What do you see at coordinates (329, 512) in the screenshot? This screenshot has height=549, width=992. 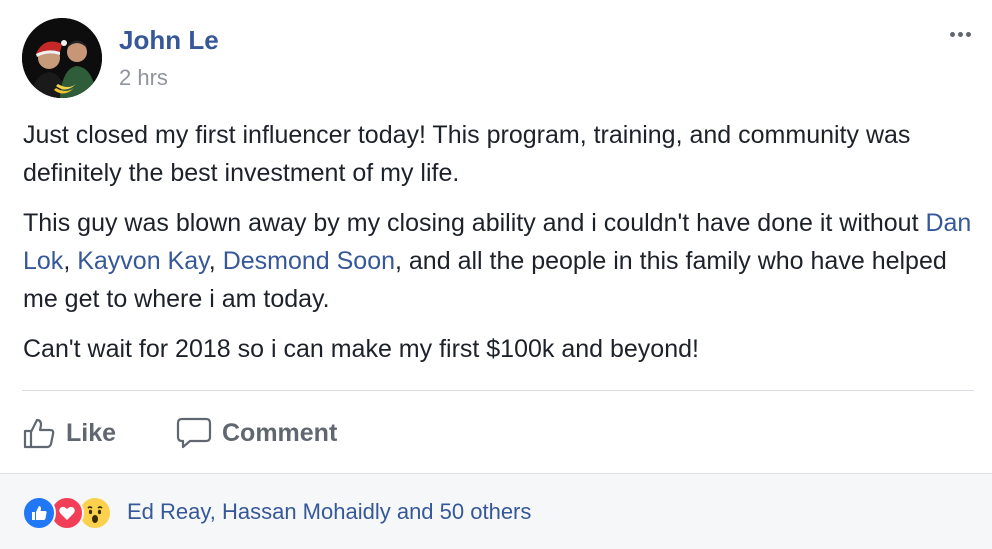 I see `reactions-summary-link: Ed Reay, Hassan Mohaidly and 50 others` at bounding box center [329, 512].